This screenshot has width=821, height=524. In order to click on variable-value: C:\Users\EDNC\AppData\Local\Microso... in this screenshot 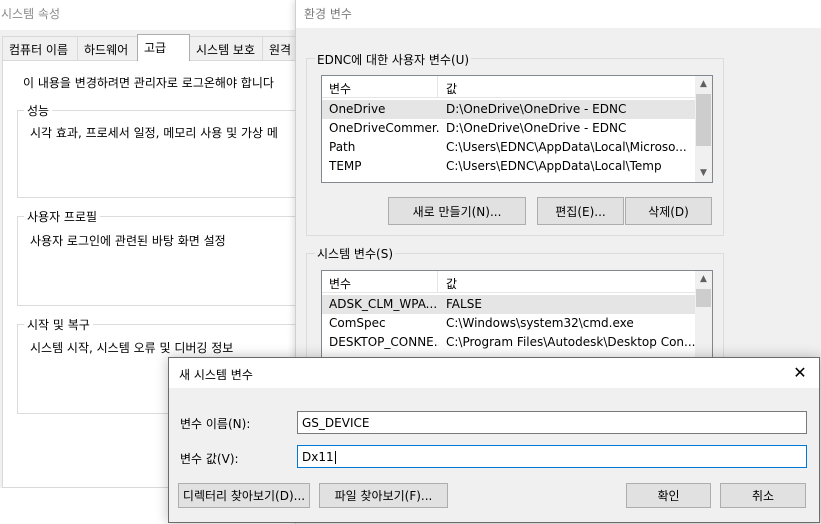, I will do `click(566, 147)`.